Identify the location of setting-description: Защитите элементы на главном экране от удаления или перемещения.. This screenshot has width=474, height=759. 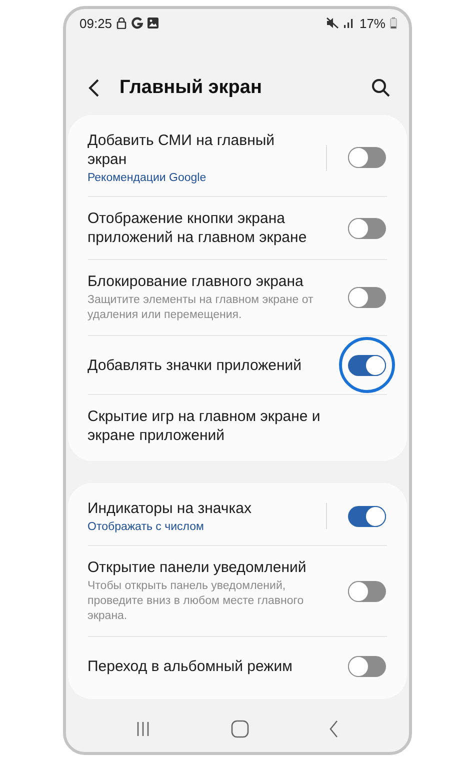
(201, 308).